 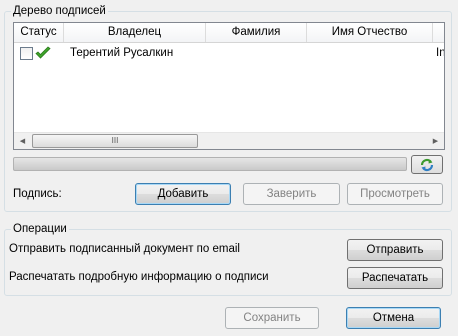 What do you see at coordinates (210, 164) in the screenshot?
I see `progress-bar` at bounding box center [210, 164].